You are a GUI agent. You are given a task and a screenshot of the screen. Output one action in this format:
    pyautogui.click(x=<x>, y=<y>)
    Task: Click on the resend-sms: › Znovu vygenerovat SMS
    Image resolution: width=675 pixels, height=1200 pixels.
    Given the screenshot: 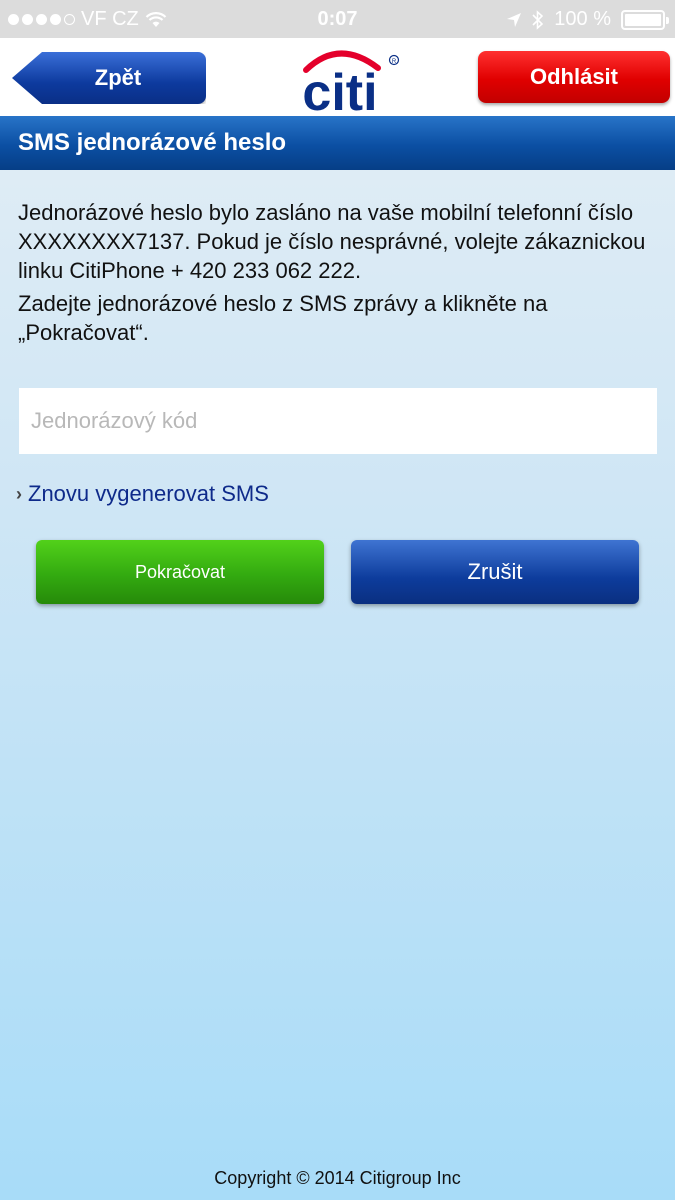 What is the action you would take?
    pyautogui.click(x=142, y=494)
    